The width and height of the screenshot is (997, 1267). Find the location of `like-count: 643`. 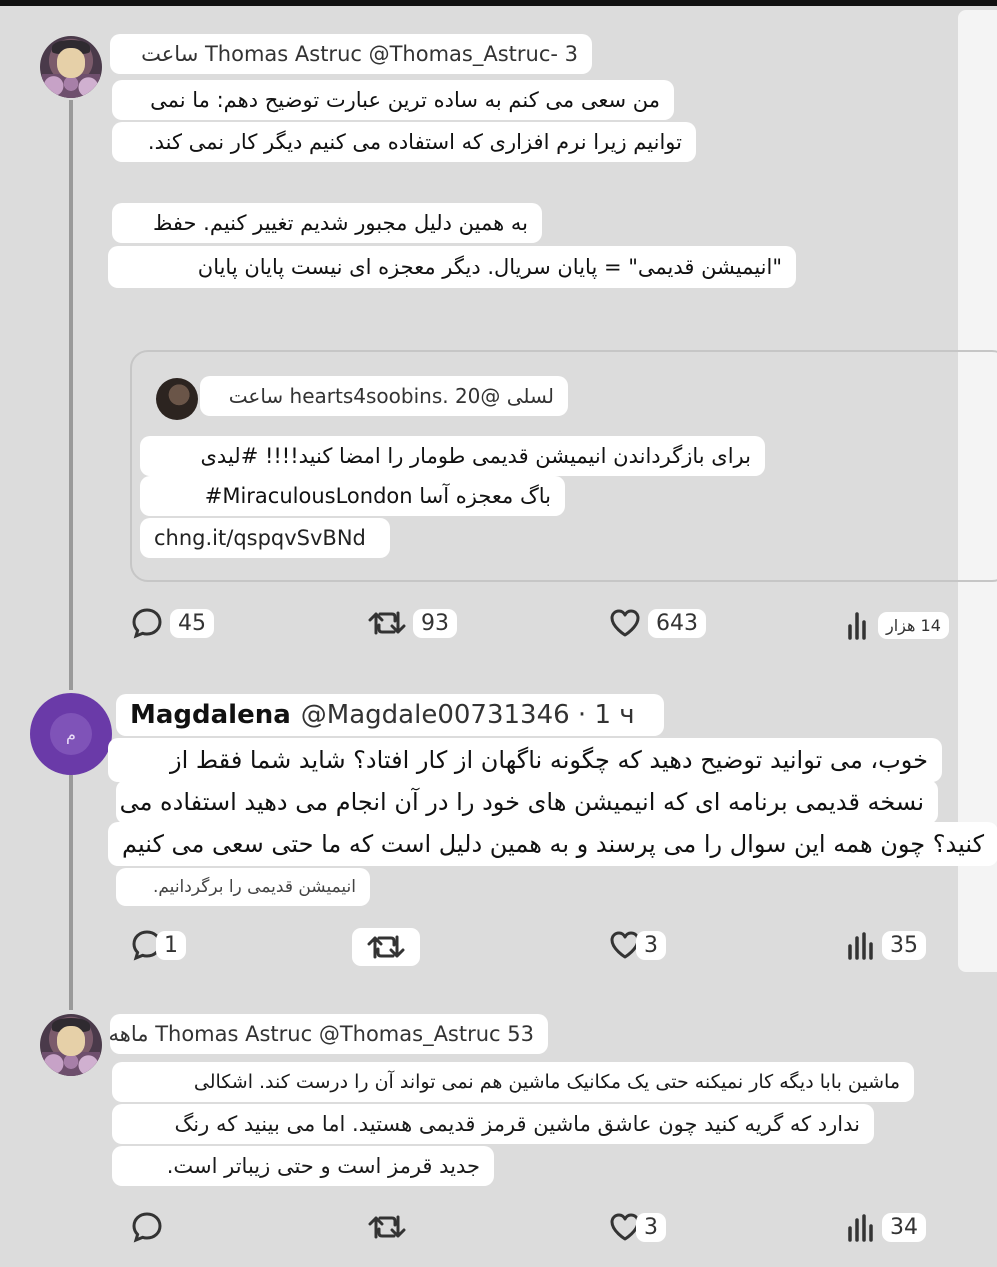

like-count: 643 is located at coordinates (677, 623).